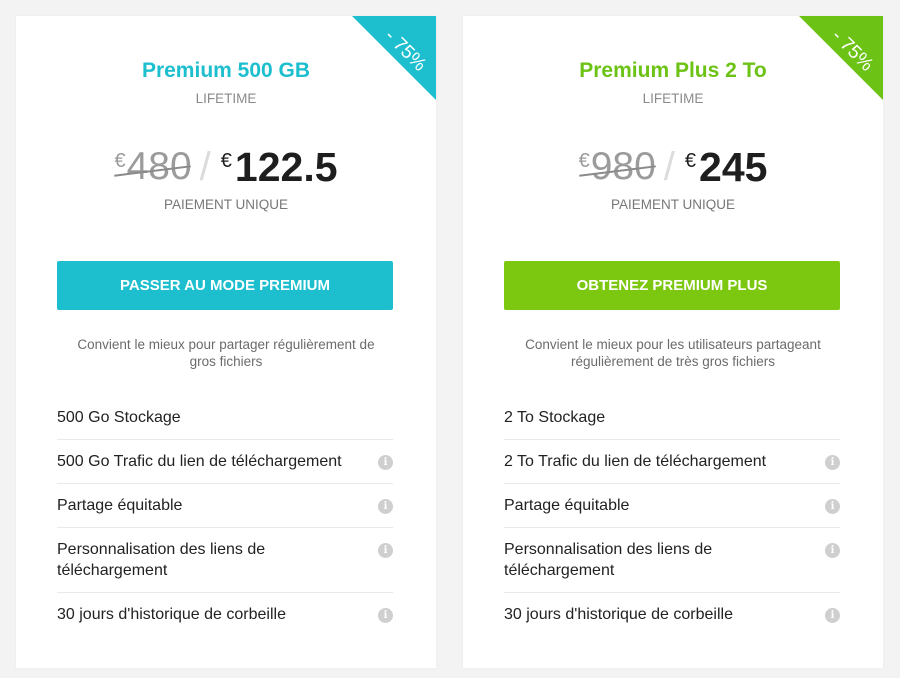 Image resolution: width=900 pixels, height=678 pixels. Describe the element at coordinates (119, 417) in the screenshot. I see `feature-label: 500 Go Stockage` at that location.